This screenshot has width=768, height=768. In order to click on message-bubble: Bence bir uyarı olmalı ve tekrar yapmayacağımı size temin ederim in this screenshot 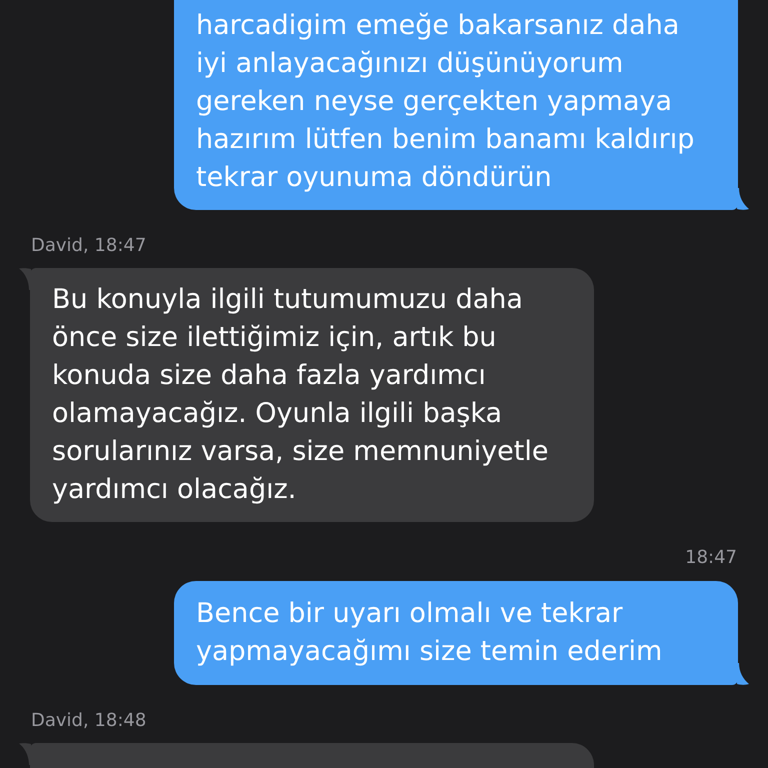, I will do `click(456, 633)`.